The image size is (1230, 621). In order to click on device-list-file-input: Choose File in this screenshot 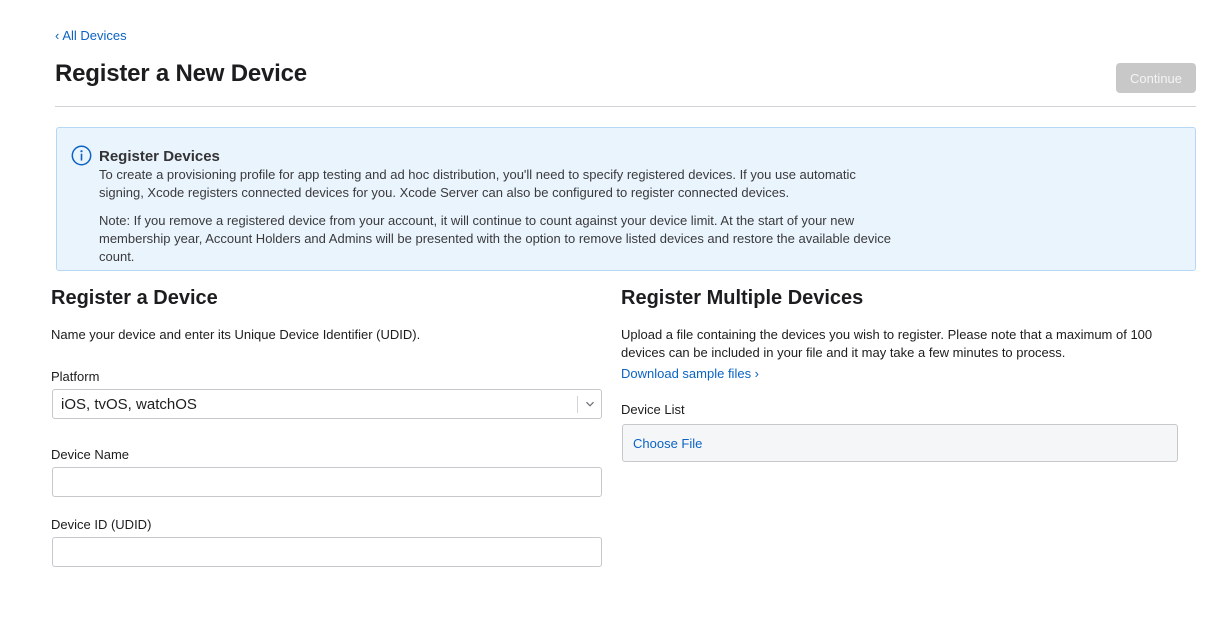, I will do `click(900, 443)`.